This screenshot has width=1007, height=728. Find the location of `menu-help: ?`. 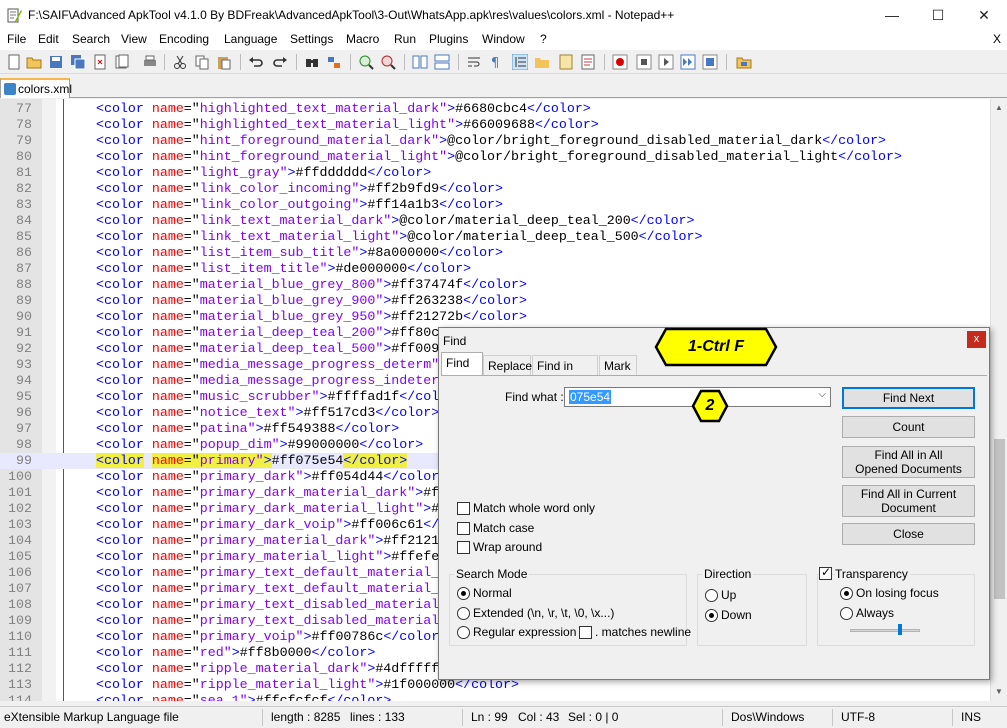

menu-help: ? is located at coordinates (543, 39).